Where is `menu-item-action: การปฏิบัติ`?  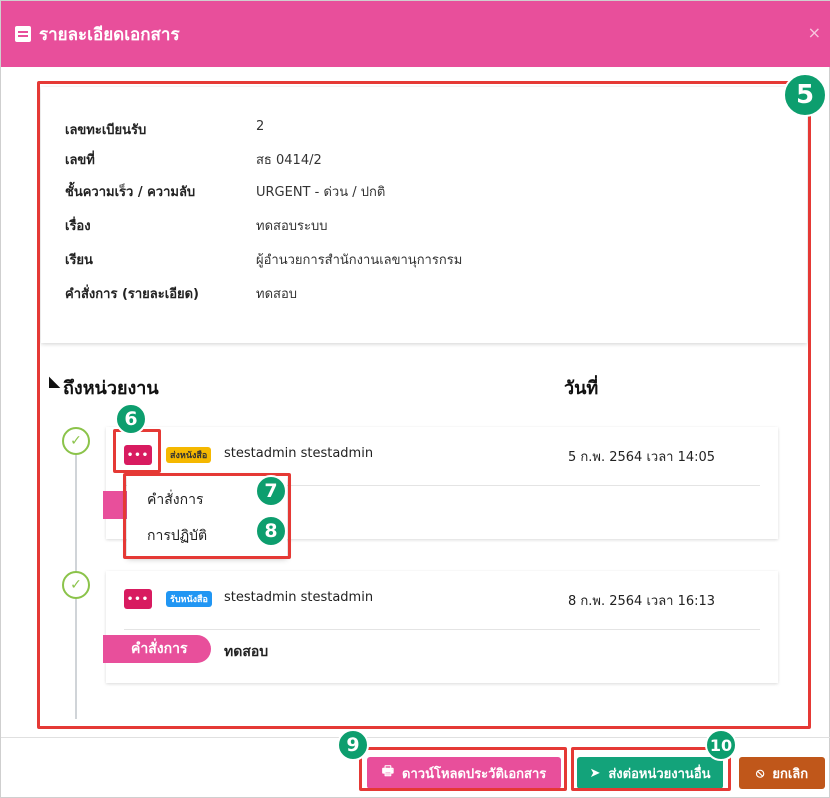 menu-item-action: การปฏิบัติ is located at coordinates (177, 536).